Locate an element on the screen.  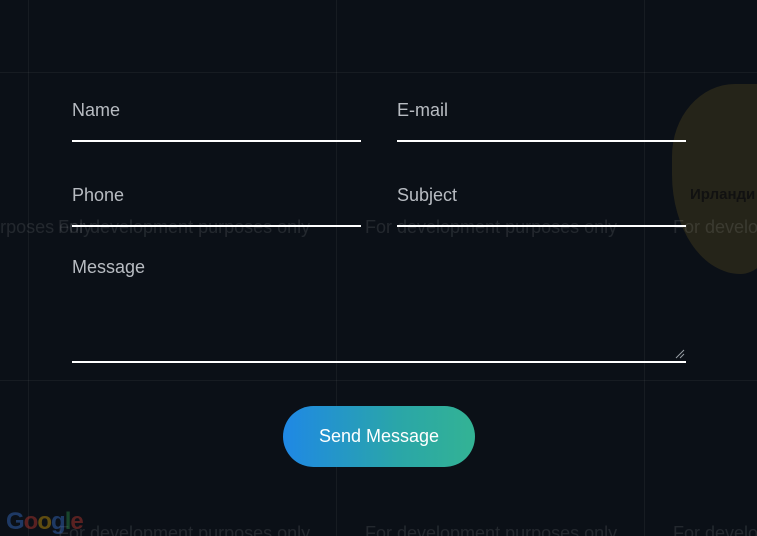
map-region-label: Ирланди is located at coordinates (723, 194).